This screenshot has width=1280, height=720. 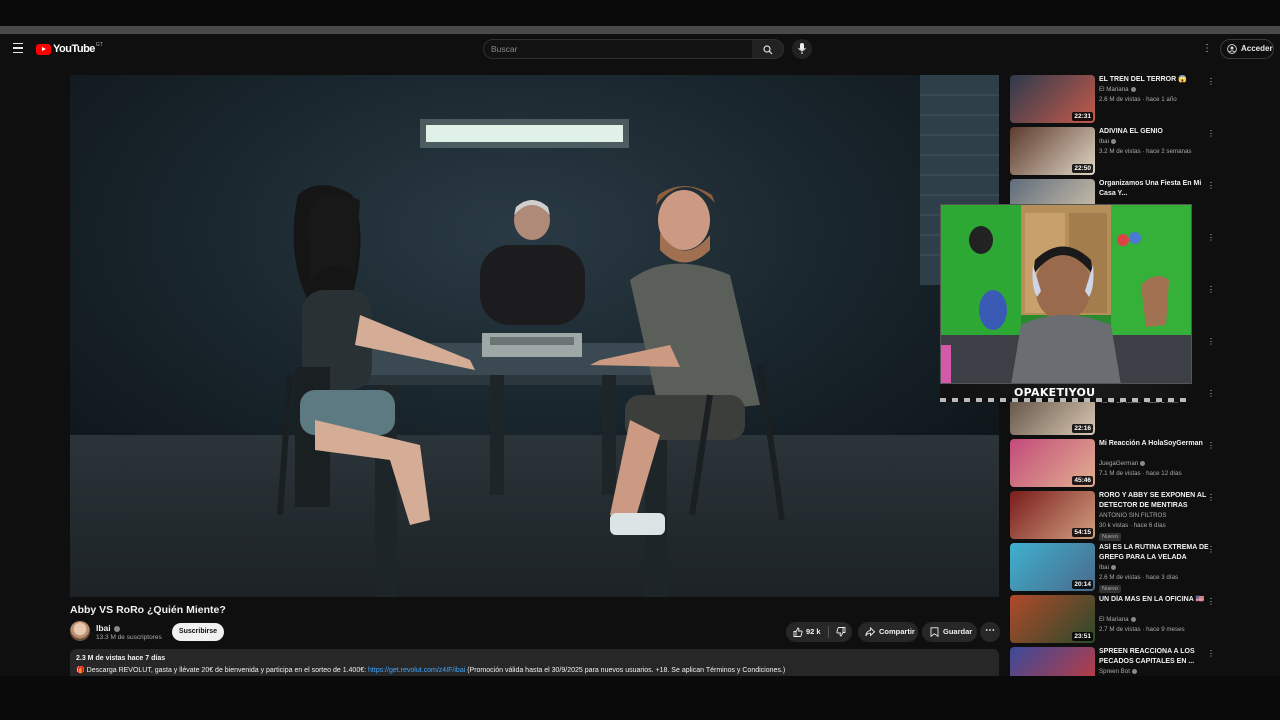 I want to click on new-badge: Nuevo, so click(x=1110, y=589).